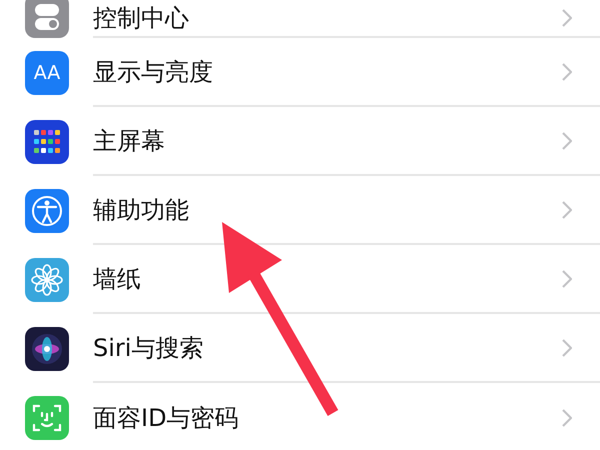  What do you see at coordinates (47, 210) in the screenshot?
I see `accessibility-icon` at bounding box center [47, 210].